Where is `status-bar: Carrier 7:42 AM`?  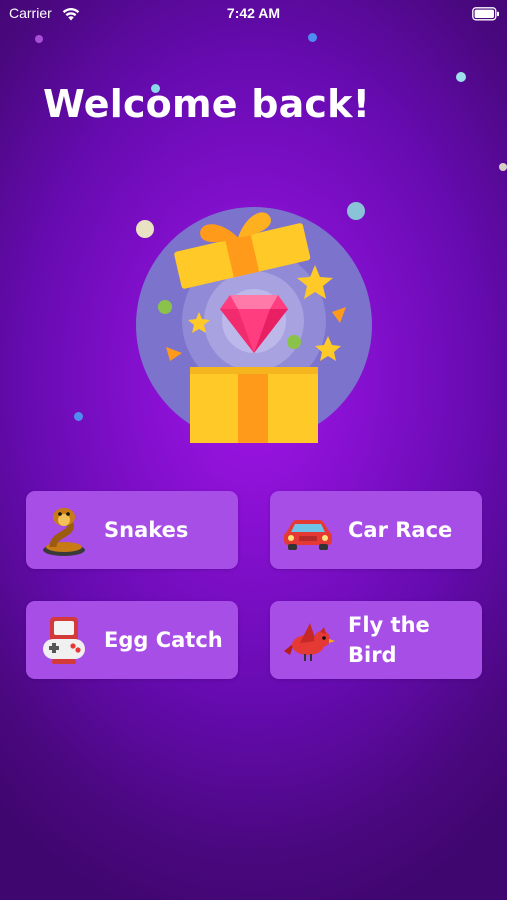 status-bar: Carrier 7:42 AM is located at coordinates (253, 15).